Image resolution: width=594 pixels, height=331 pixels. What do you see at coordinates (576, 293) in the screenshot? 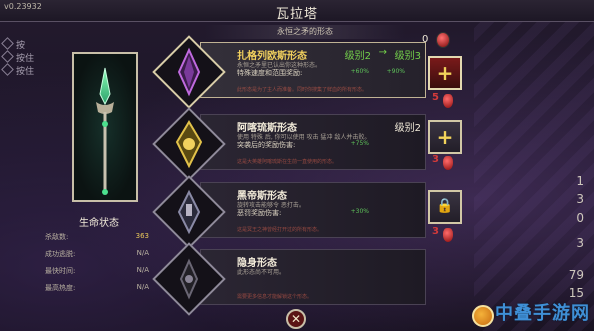
I see `side-counter: 15` at bounding box center [576, 293].